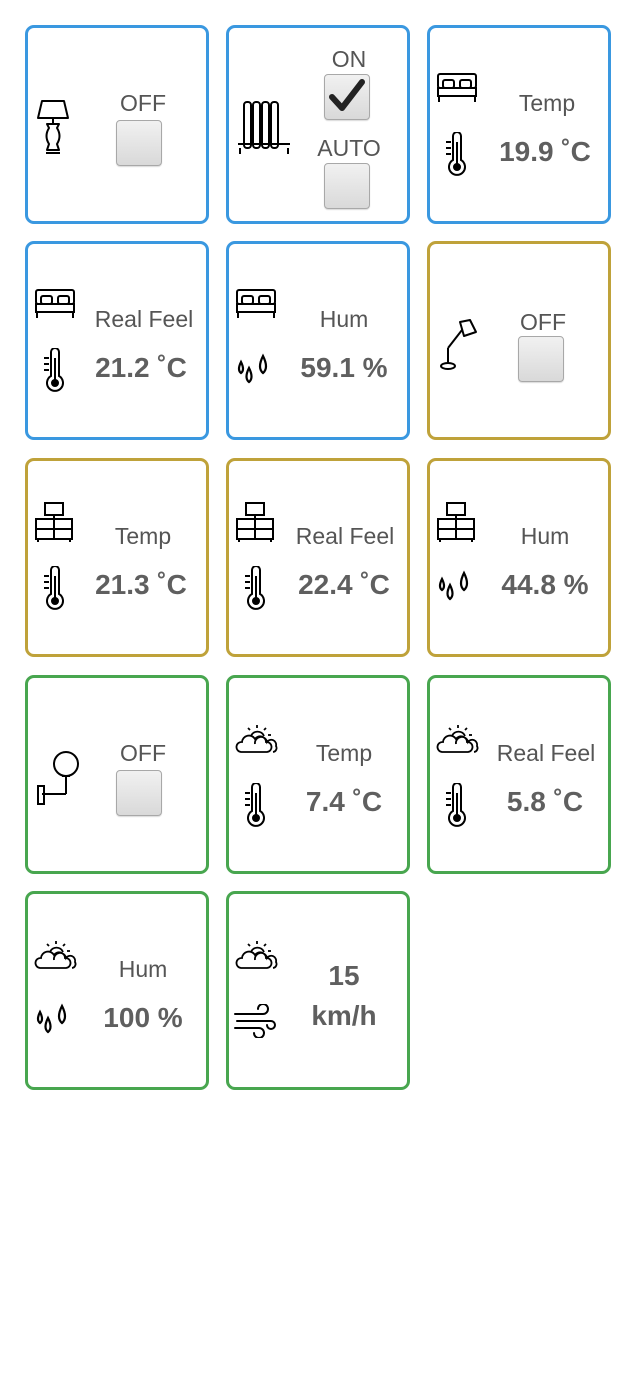 The width and height of the screenshot is (640, 1386). I want to click on temp-value: 21.3 ˚C, so click(141, 584).